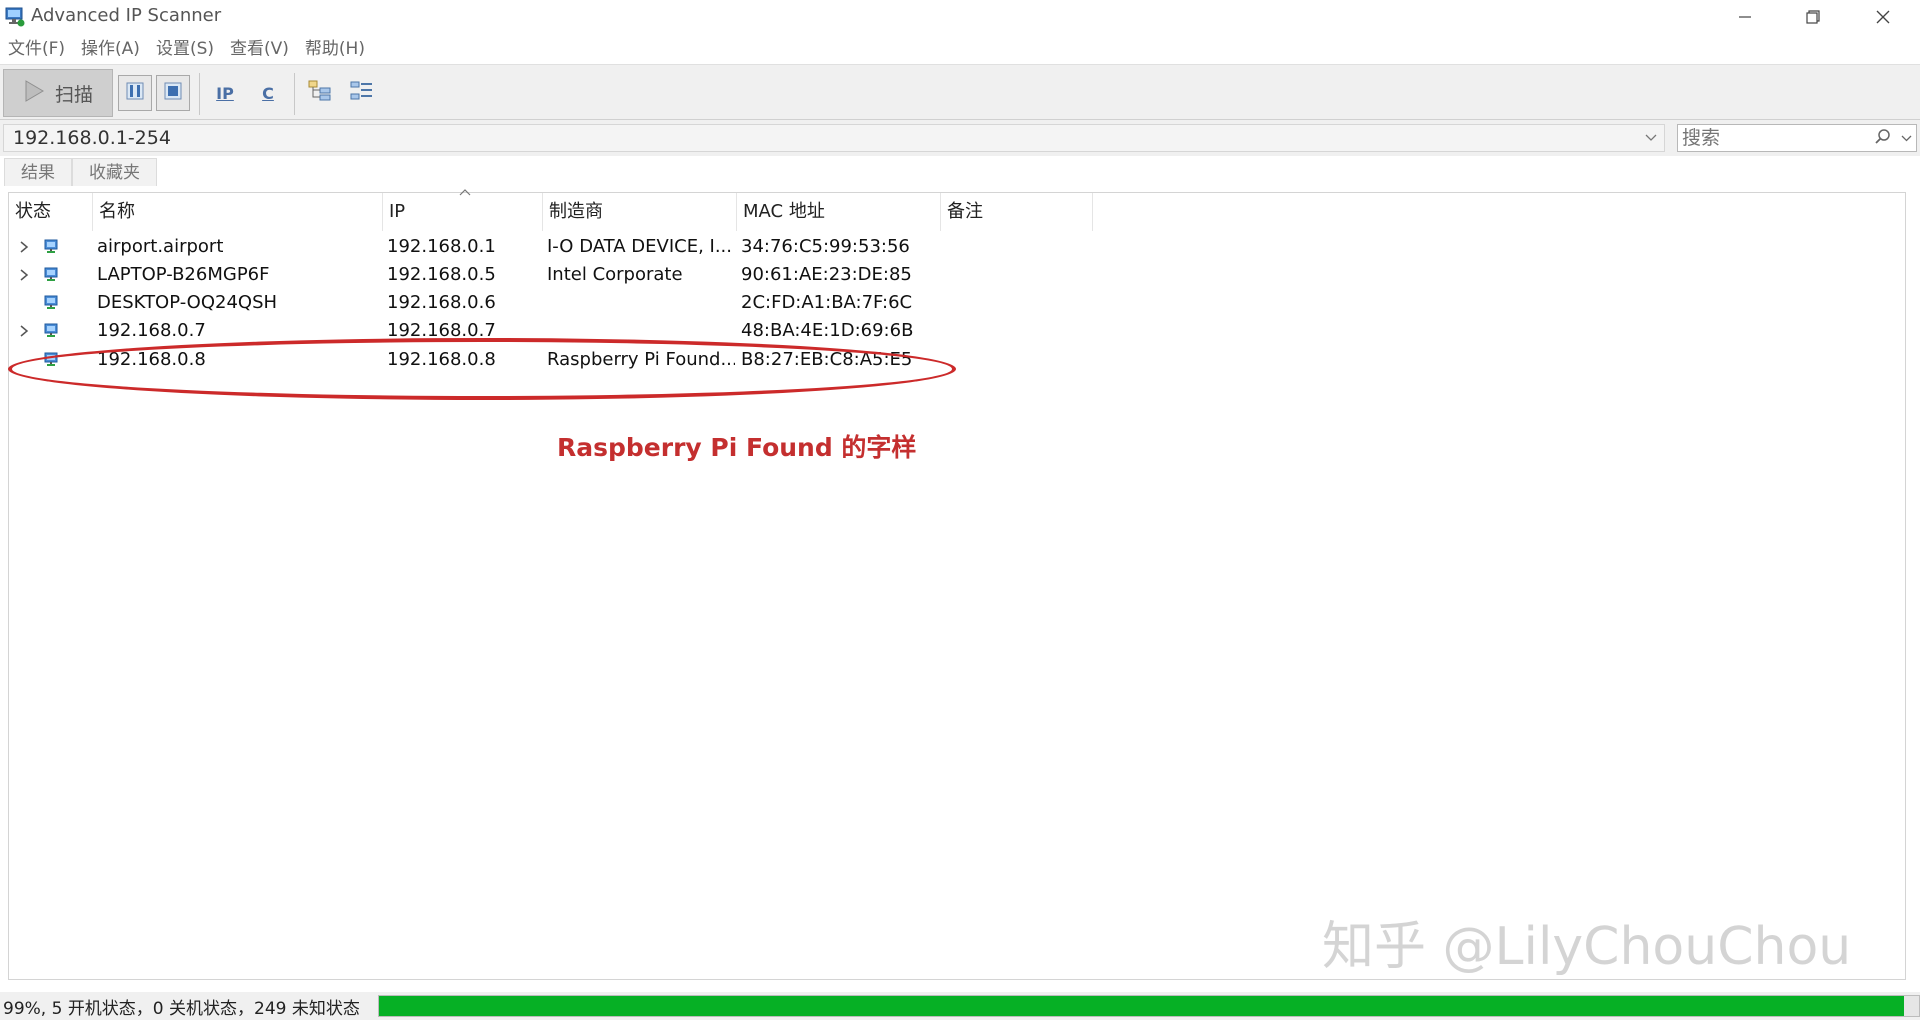 Image resolution: width=1920 pixels, height=1020 pixels. What do you see at coordinates (34, 93) in the screenshot?
I see `play-icon` at bounding box center [34, 93].